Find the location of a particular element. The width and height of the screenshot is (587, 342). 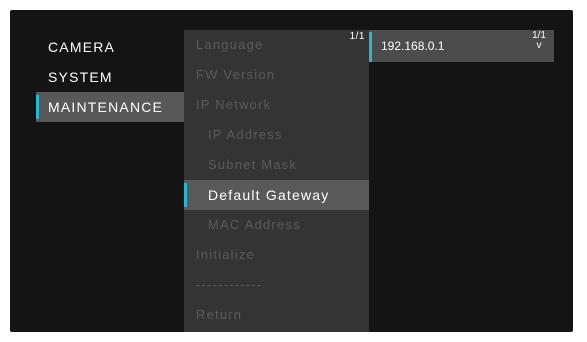

submenu-item-label: IP Network is located at coordinates (234, 104).